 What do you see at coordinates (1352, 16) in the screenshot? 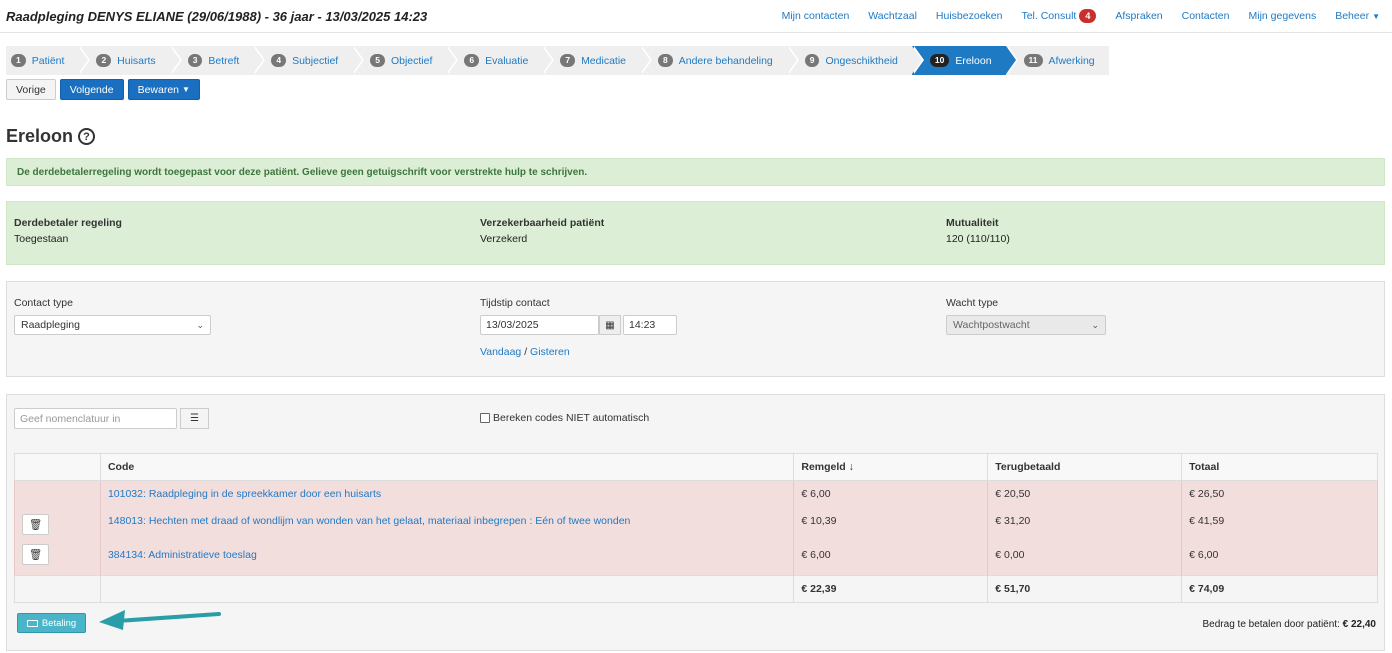
I see `nav-beheer-label: Beheer` at bounding box center [1352, 16].